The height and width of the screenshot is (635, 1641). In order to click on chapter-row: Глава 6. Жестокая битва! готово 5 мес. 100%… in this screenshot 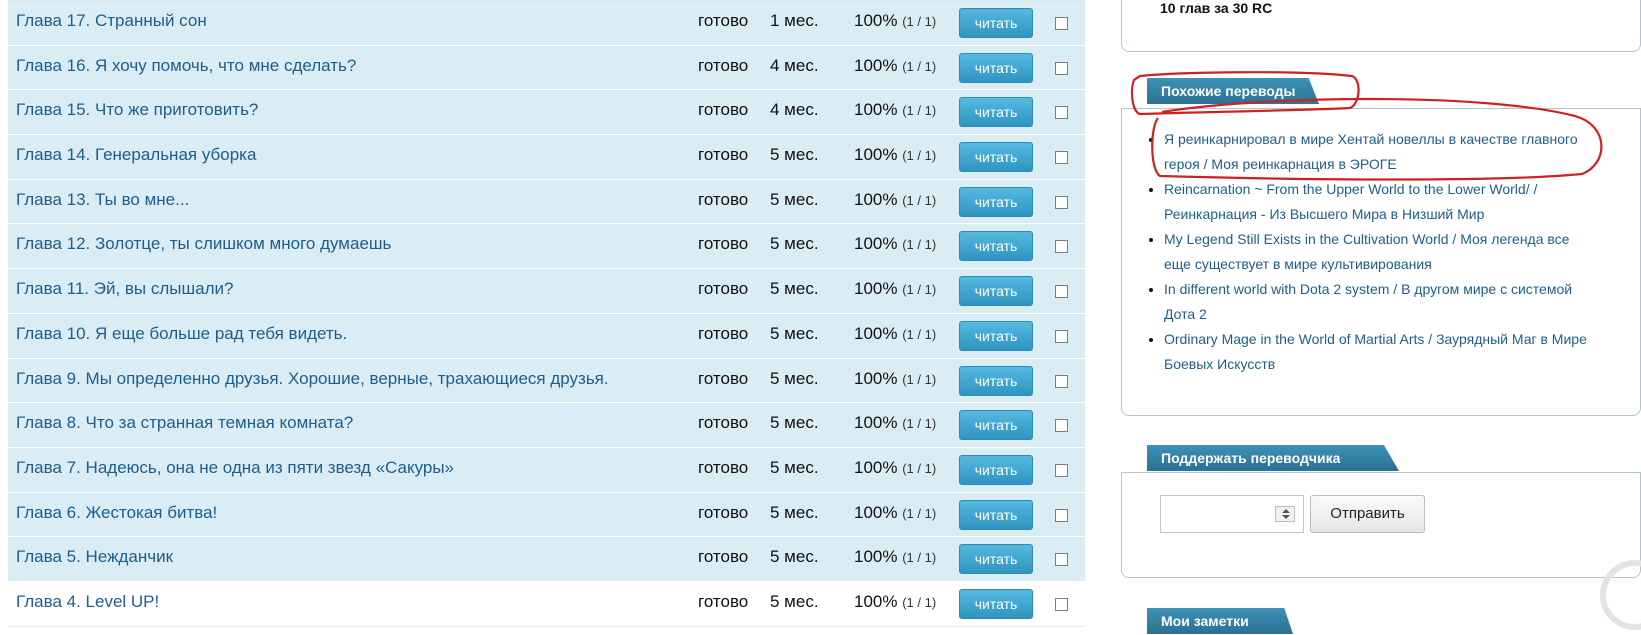, I will do `click(546, 515)`.